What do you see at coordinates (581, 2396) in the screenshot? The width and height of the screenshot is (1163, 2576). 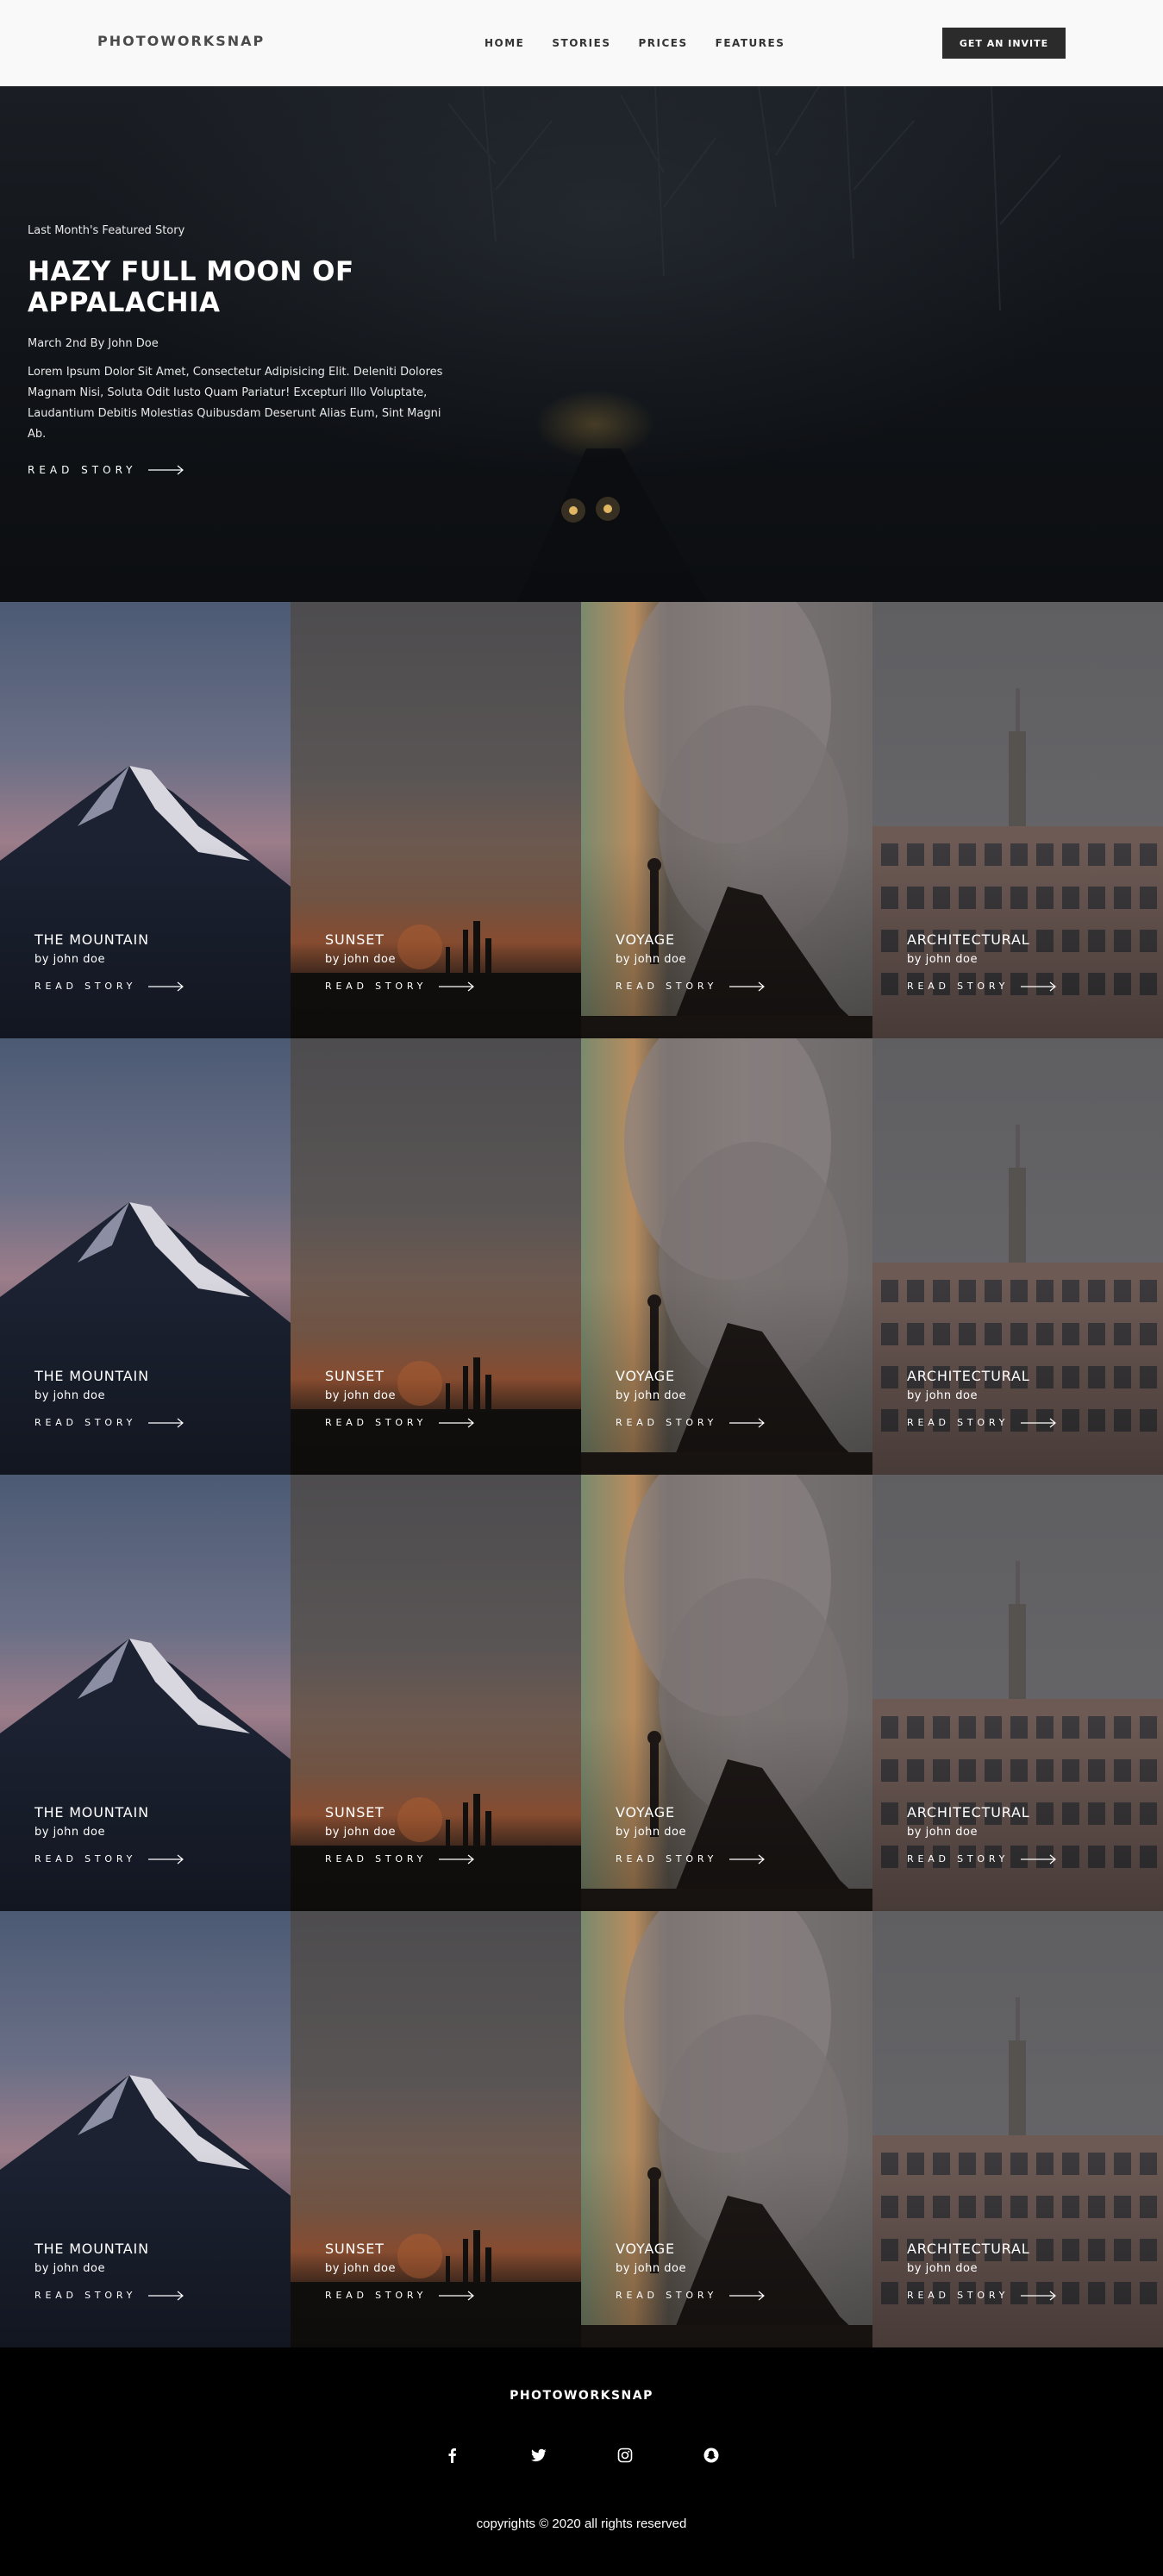 I see `footer-logo: PHOTOWORKSNAP` at bounding box center [581, 2396].